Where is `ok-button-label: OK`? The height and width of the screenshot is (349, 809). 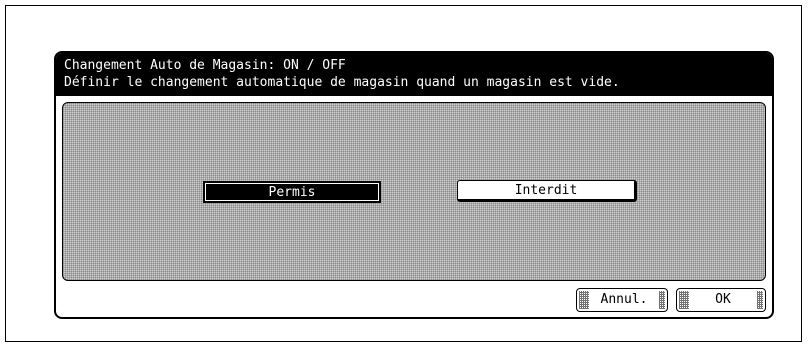 ok-button-label: OK is located at coordinates (723, 299).